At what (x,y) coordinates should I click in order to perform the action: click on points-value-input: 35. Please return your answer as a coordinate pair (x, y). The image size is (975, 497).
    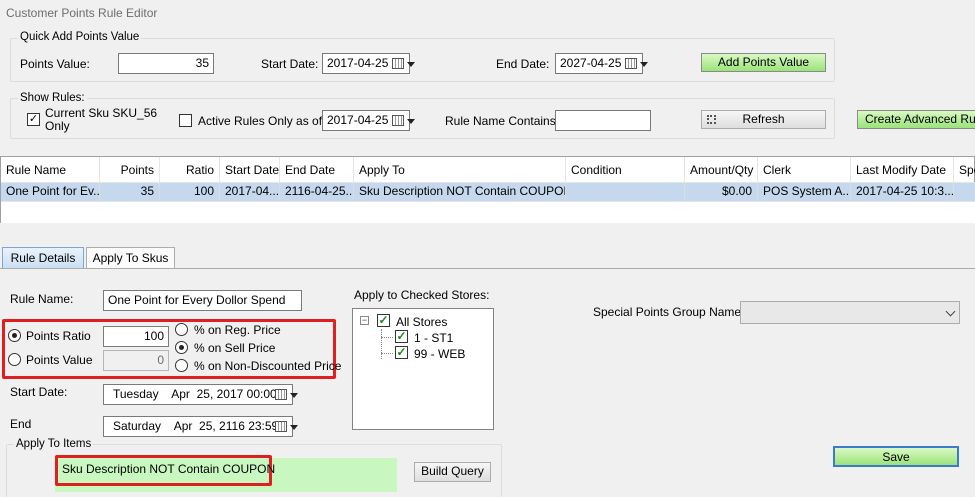
    Looking at the image, I should click on (166, 63).